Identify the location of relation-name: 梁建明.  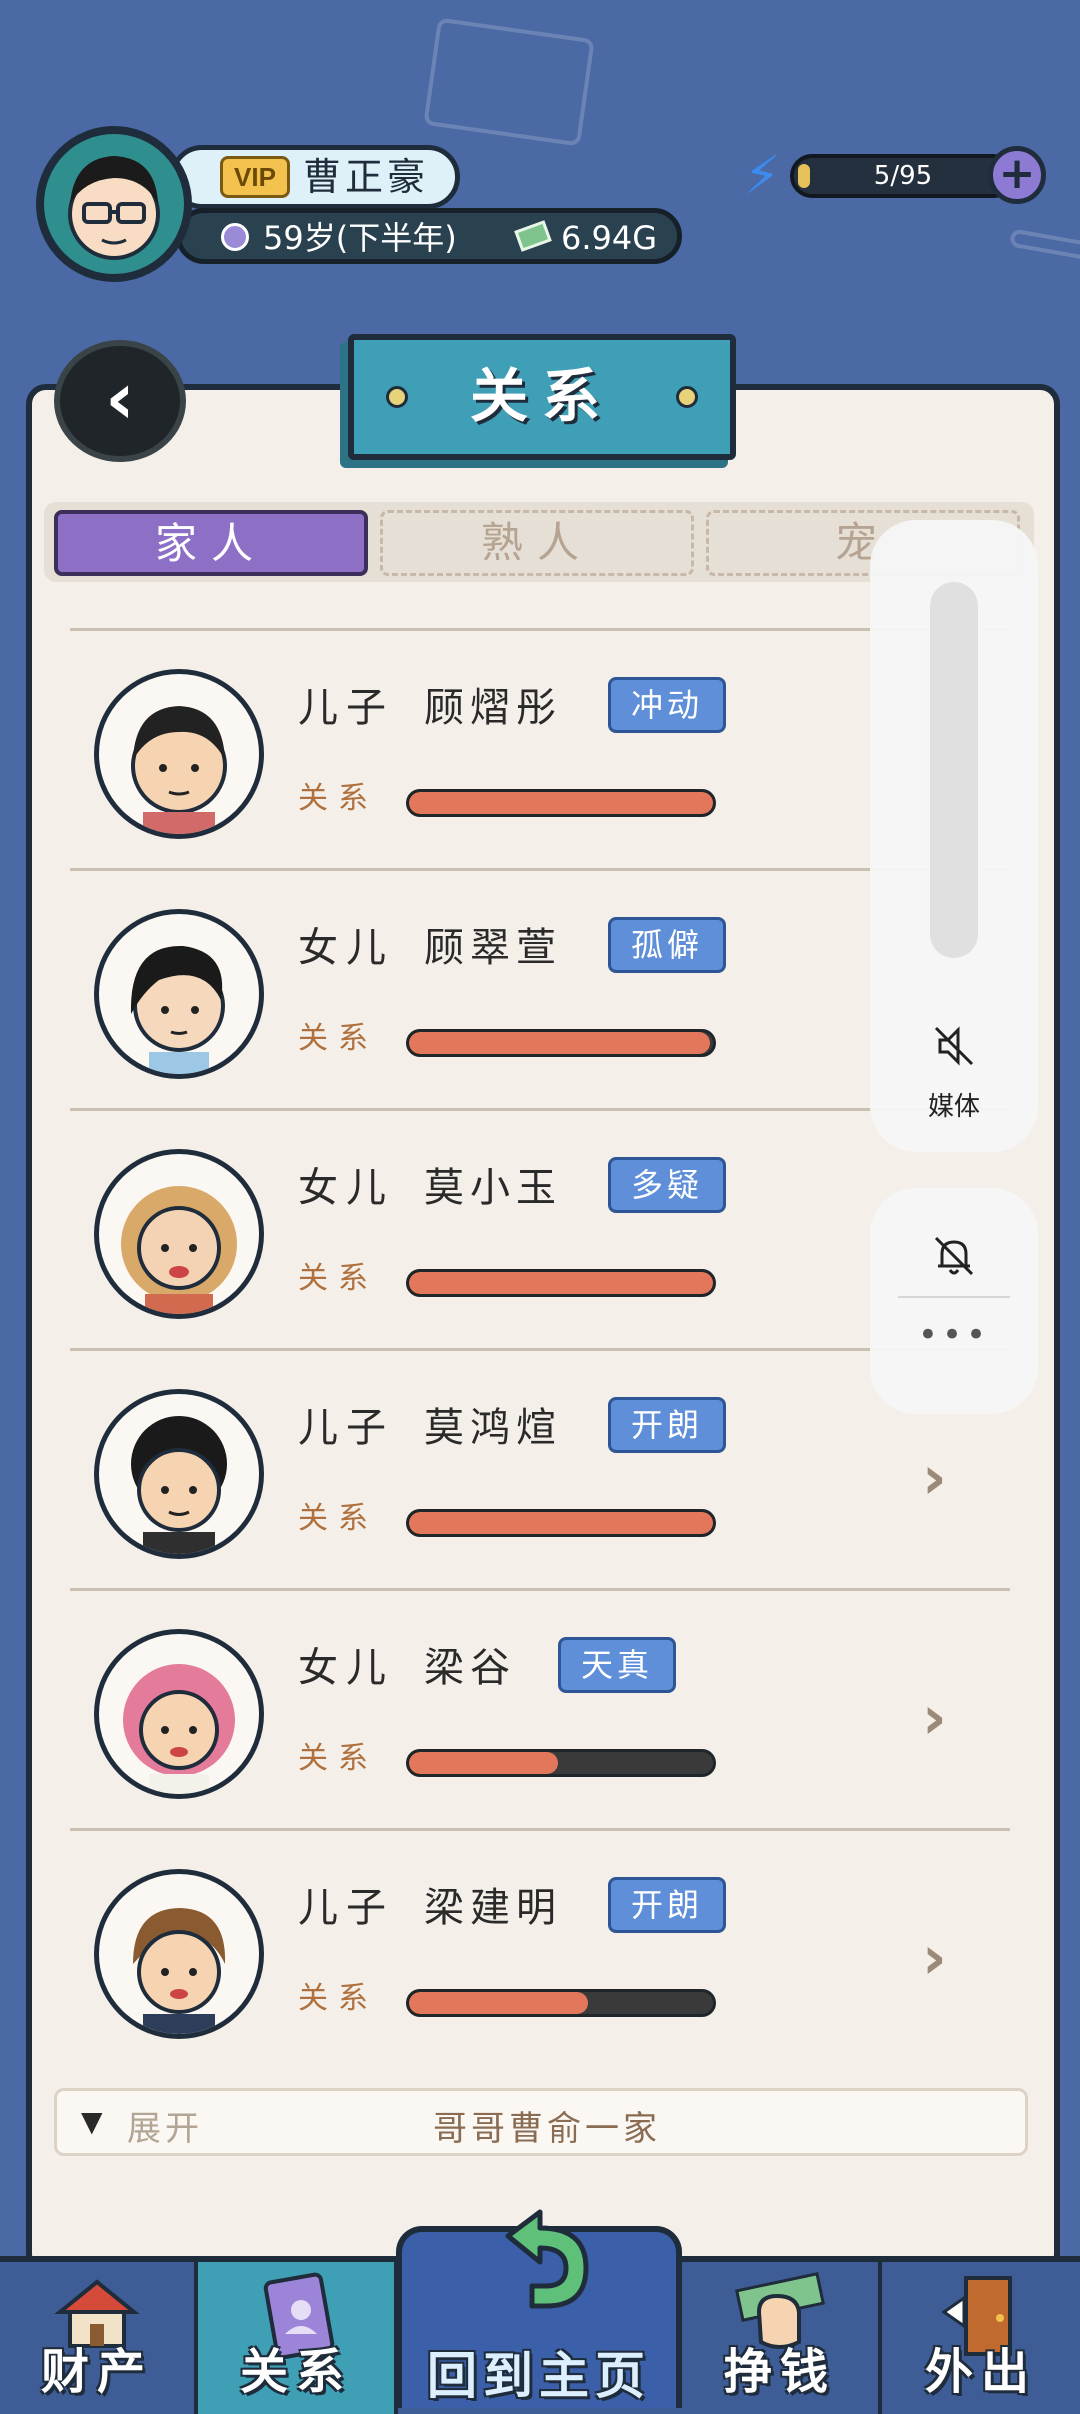
(493, 1908).